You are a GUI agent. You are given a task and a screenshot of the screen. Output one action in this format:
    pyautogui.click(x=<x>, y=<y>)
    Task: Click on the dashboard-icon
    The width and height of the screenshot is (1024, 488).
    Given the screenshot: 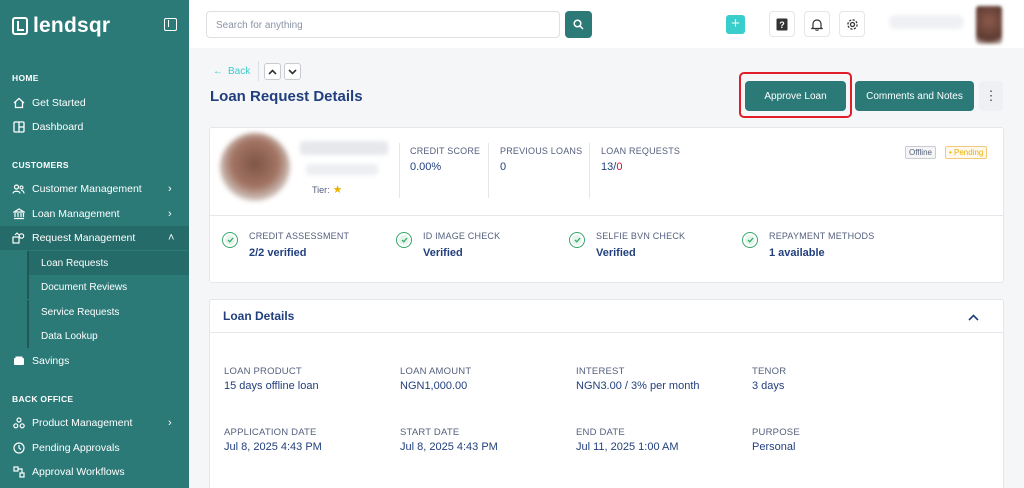 What is the action you would take?
    pyautogui.click(x=18, y=127)
    